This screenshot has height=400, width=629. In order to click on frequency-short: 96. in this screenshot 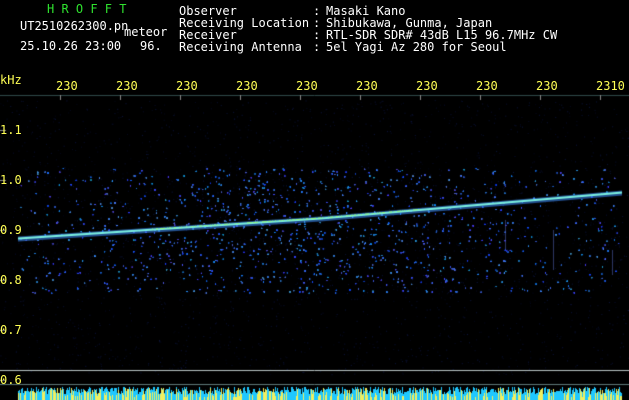, I will do `click(151, 46)`.